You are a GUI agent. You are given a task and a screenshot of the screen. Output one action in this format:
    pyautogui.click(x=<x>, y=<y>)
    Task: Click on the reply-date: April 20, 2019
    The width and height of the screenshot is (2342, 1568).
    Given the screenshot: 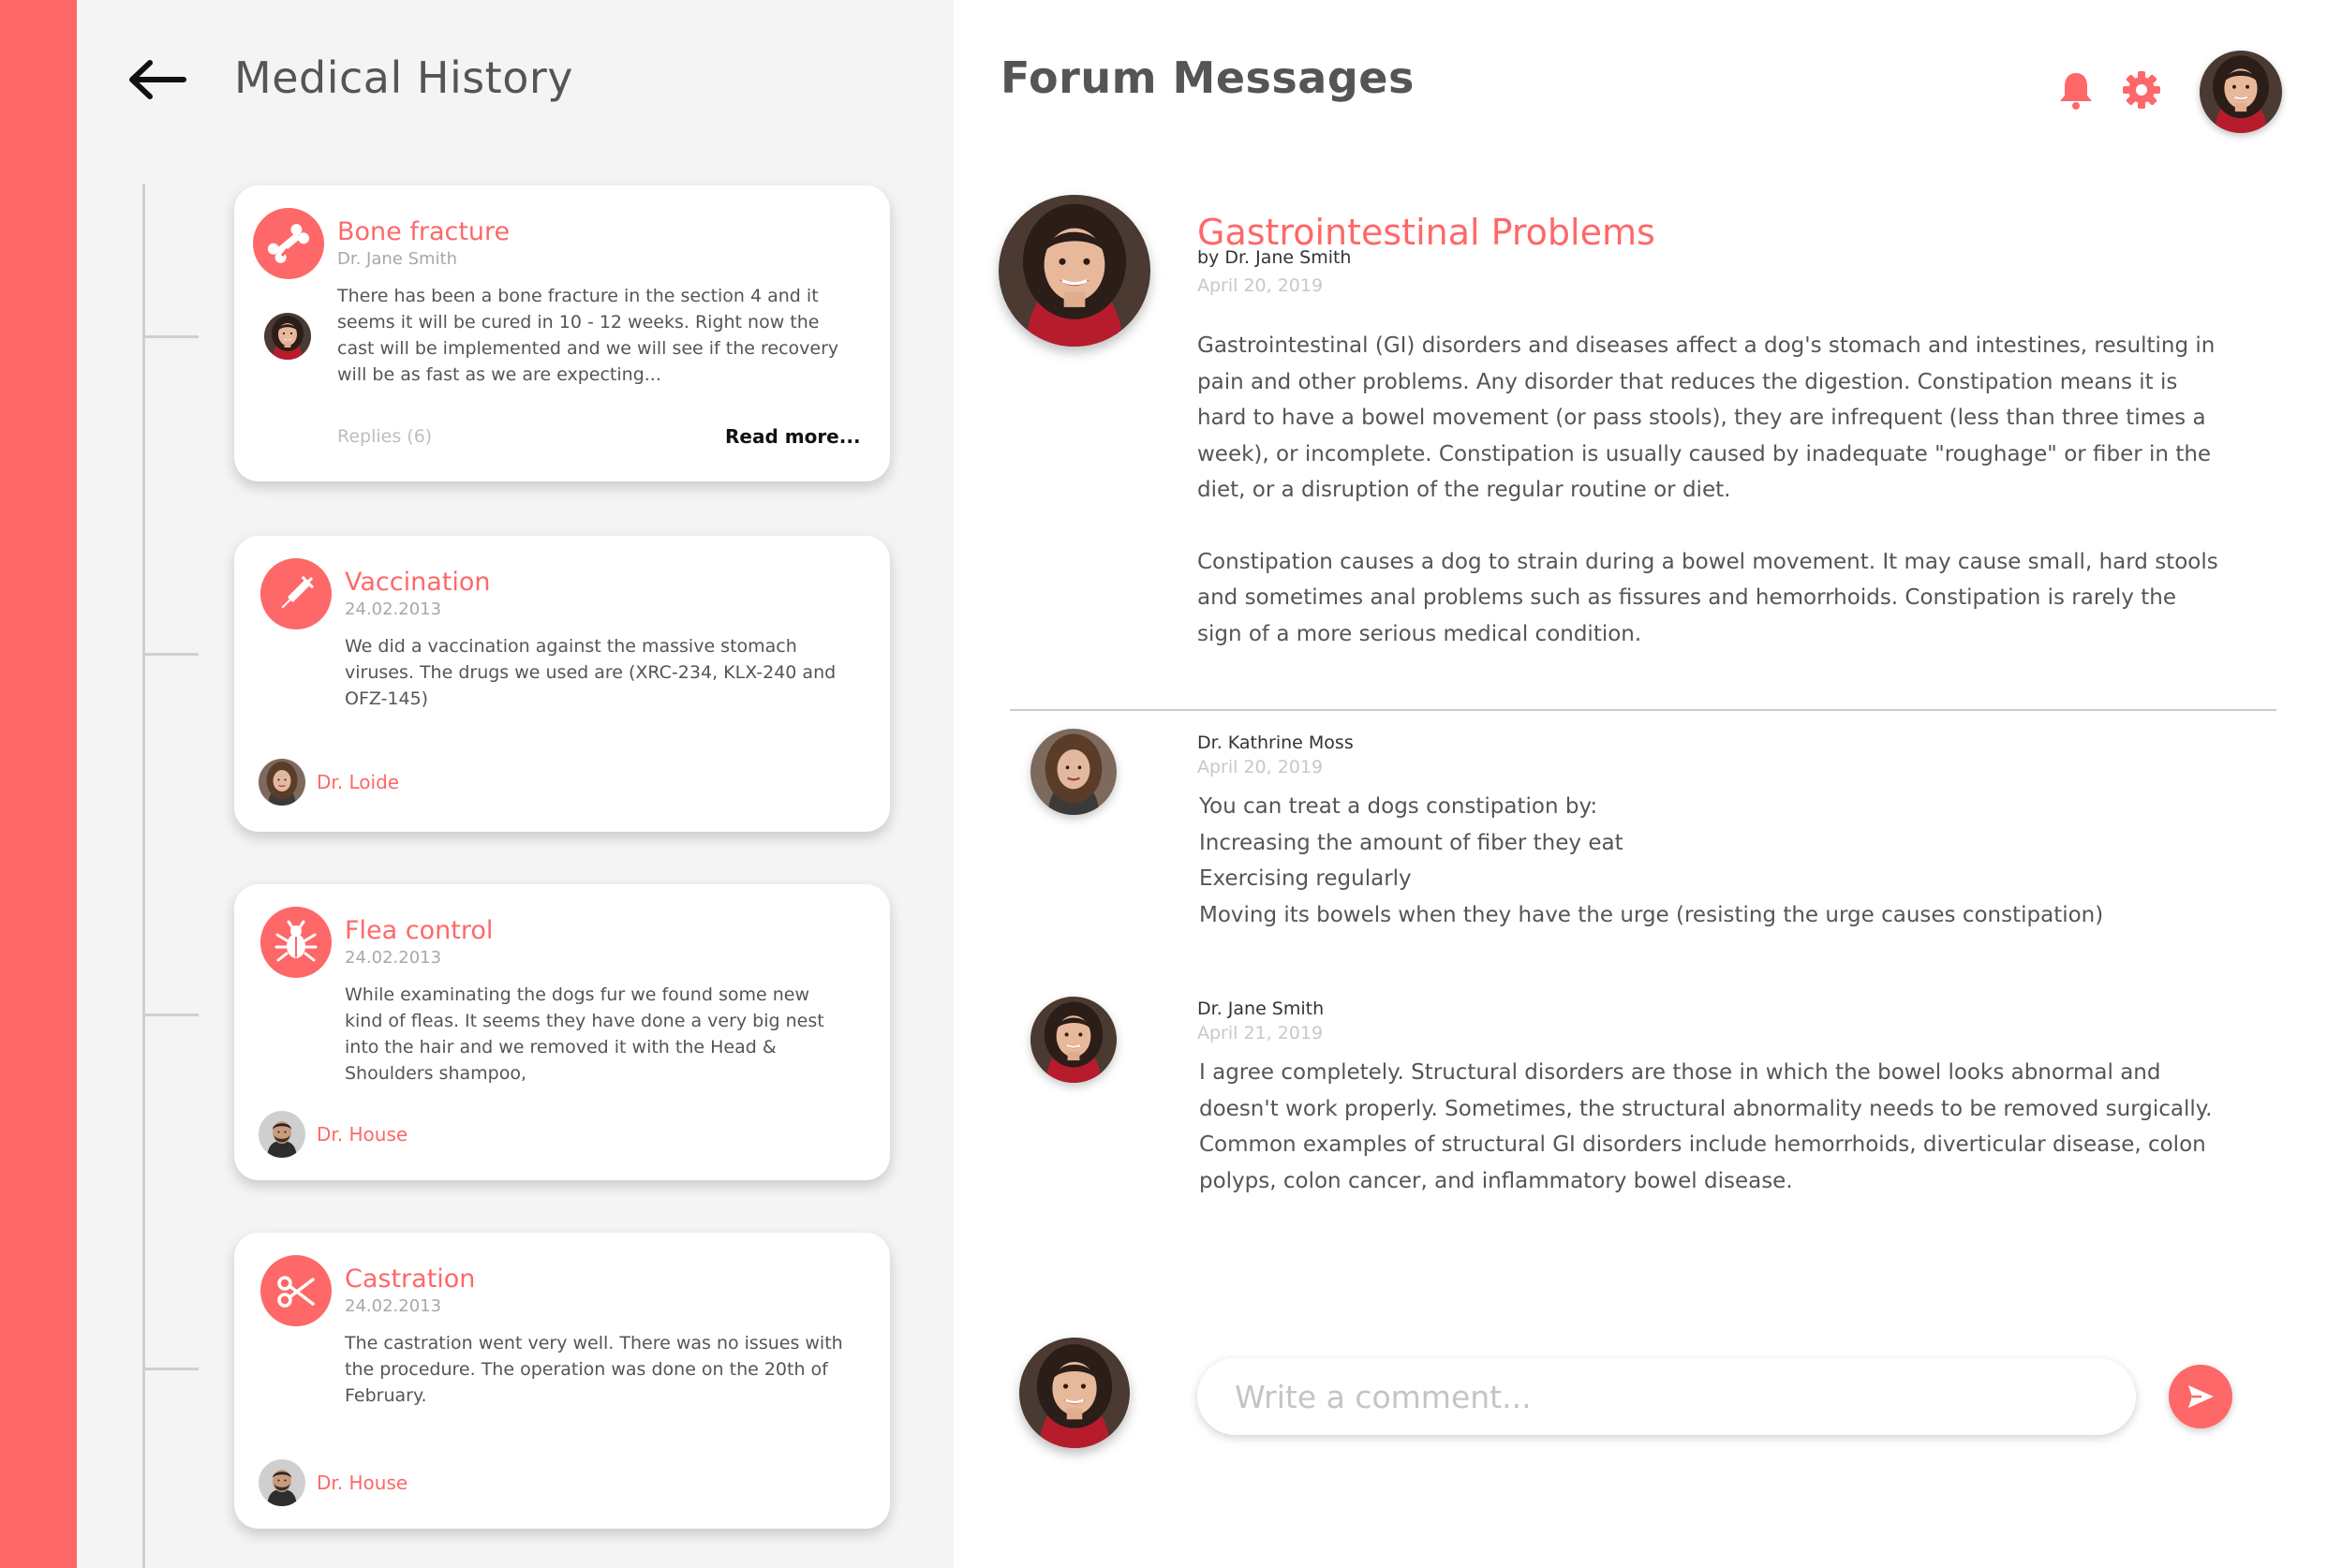 What is the action you would take?
    pyautogui.click(x=1260, y=767)
    